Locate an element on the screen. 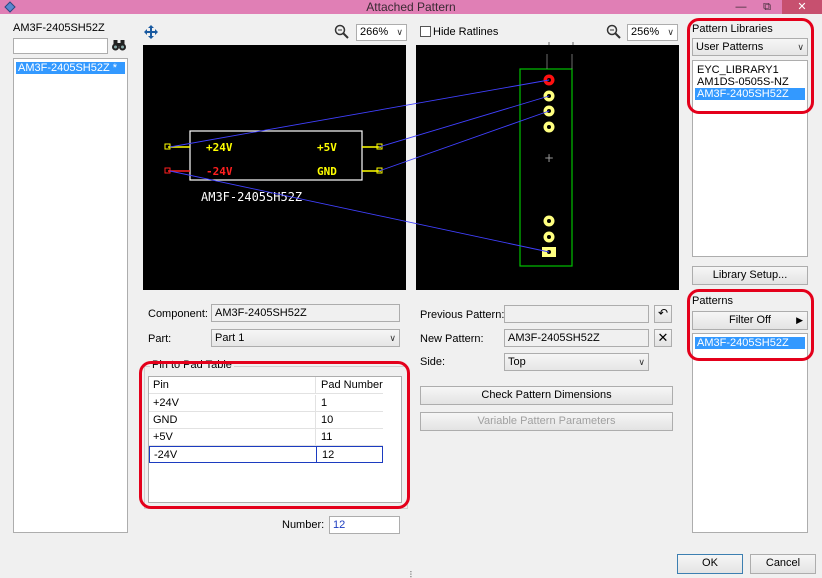  component-list: AM3F-2405SH52Z * is located at coordinates (70, 295).